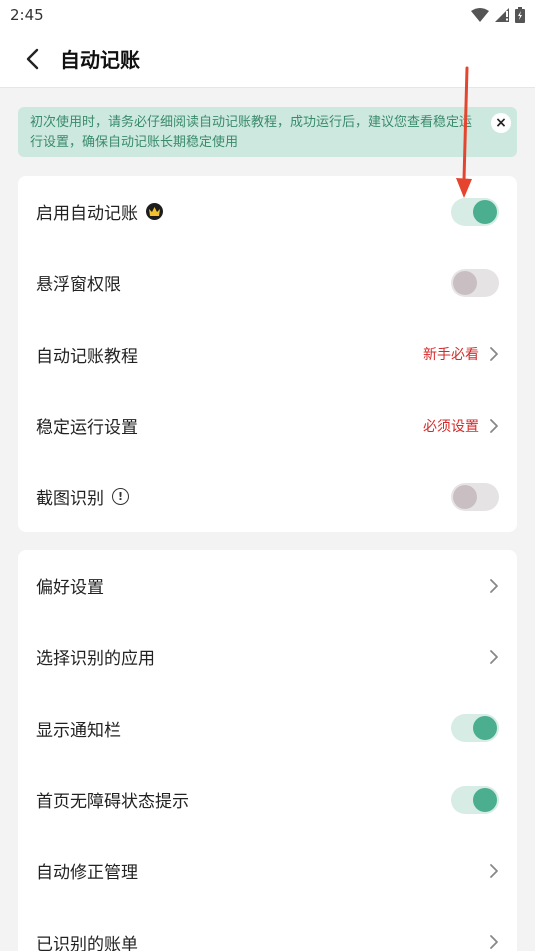  Describe the element at coordinates (87, 428) in the screenshot. I see `row-label: 稳定运行设置` at that location.